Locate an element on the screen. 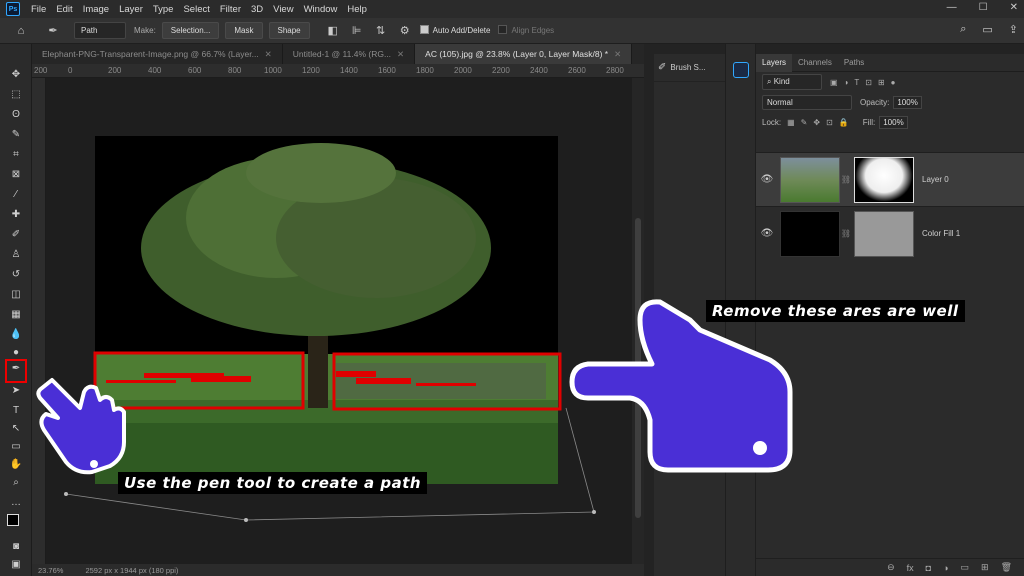 This screenshot has height=576, width=1024. caption-remove-areas: Remove these ares are well is located at coordinates (835, 311).